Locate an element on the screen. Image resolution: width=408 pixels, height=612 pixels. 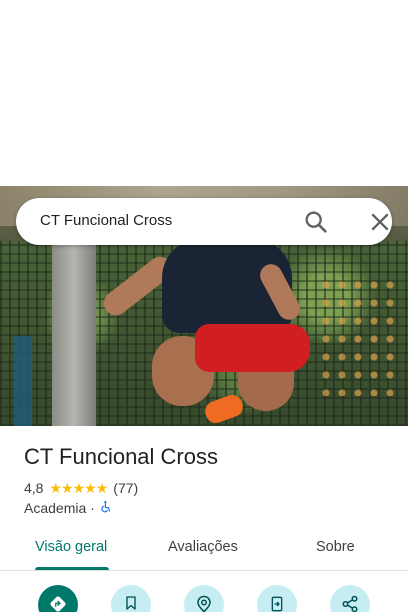
search-icon is located at coordinates (316, 222).